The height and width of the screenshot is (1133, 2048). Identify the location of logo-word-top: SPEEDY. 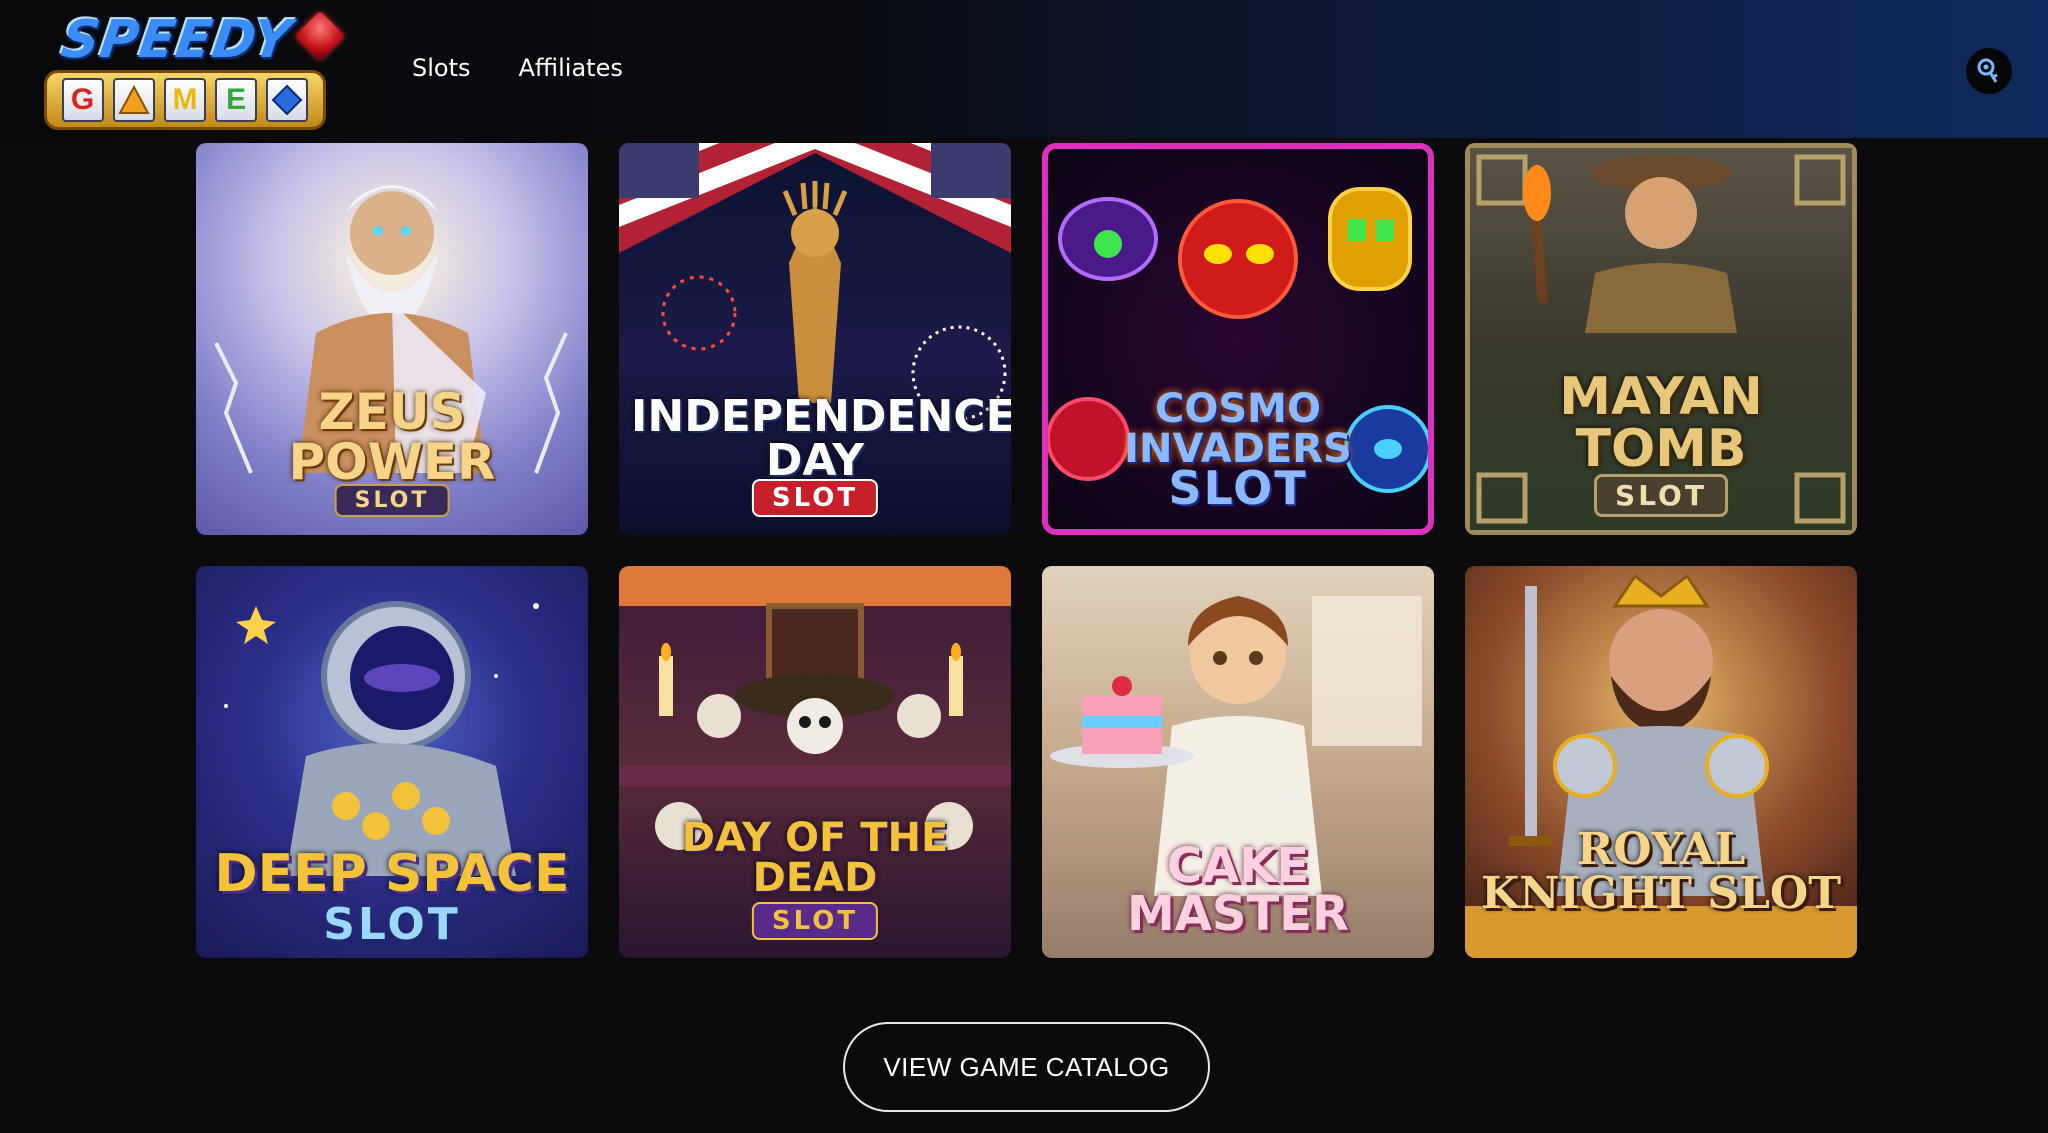
(176, 40).